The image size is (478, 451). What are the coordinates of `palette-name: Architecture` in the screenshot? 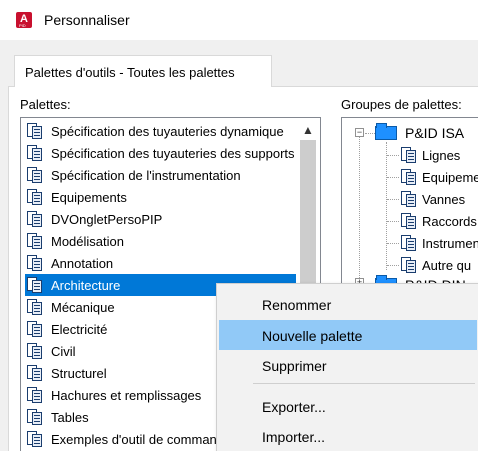 It's located at (86, 285).